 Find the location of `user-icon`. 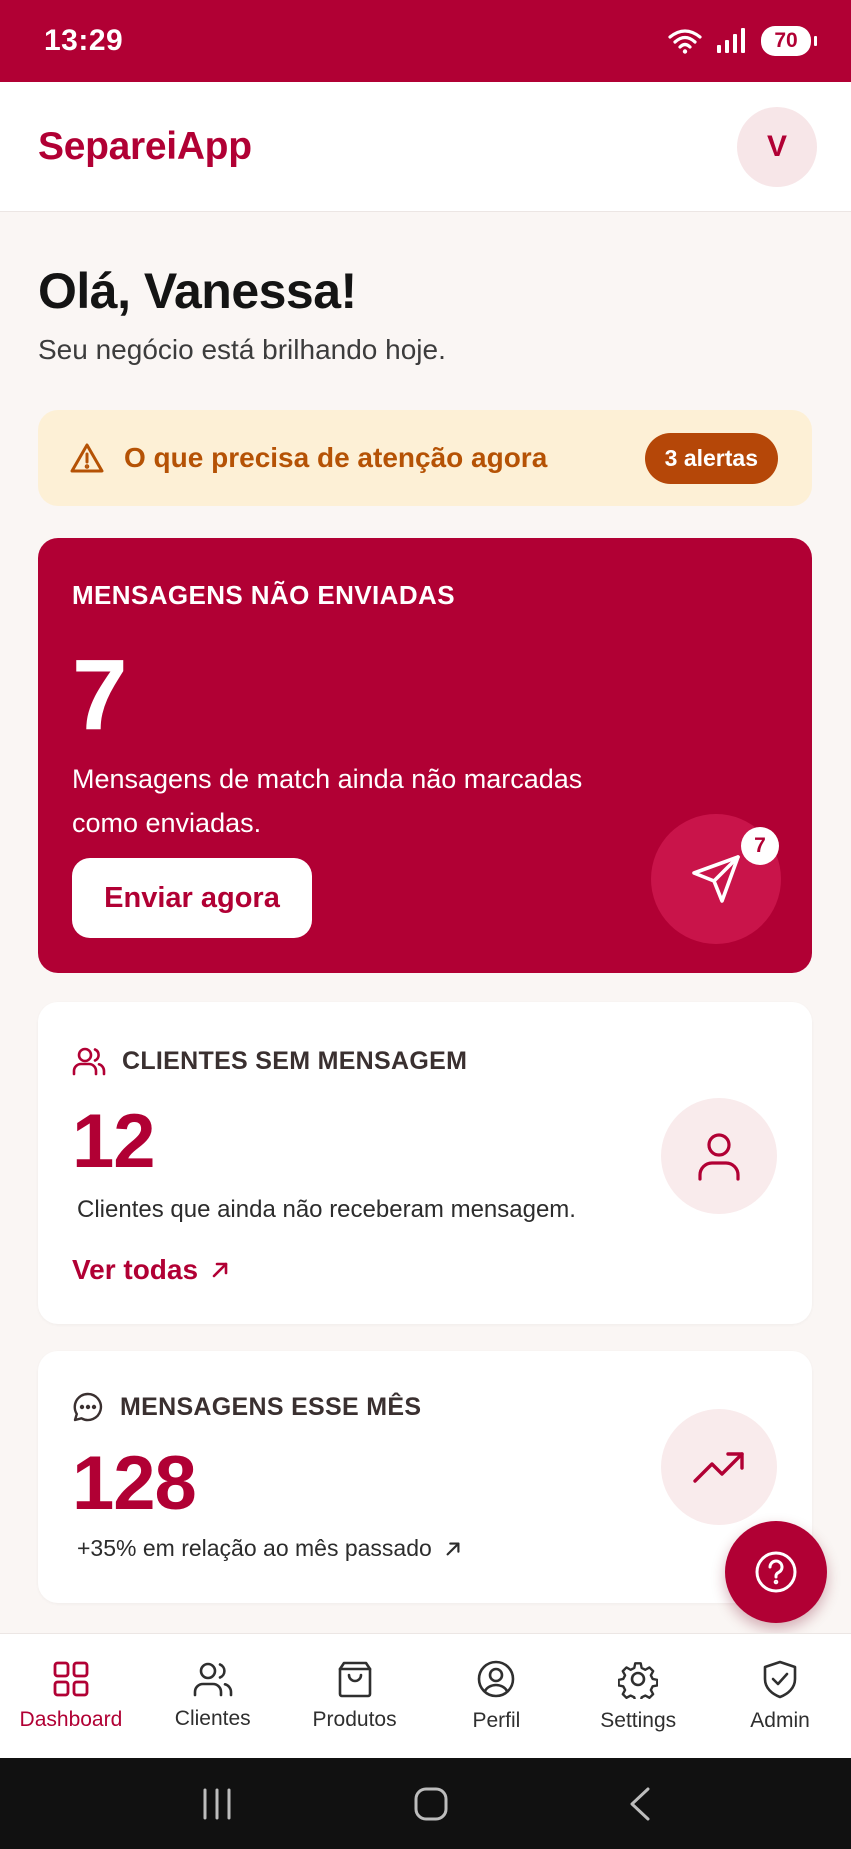

user-icon is located at coordinates (719, 1156).